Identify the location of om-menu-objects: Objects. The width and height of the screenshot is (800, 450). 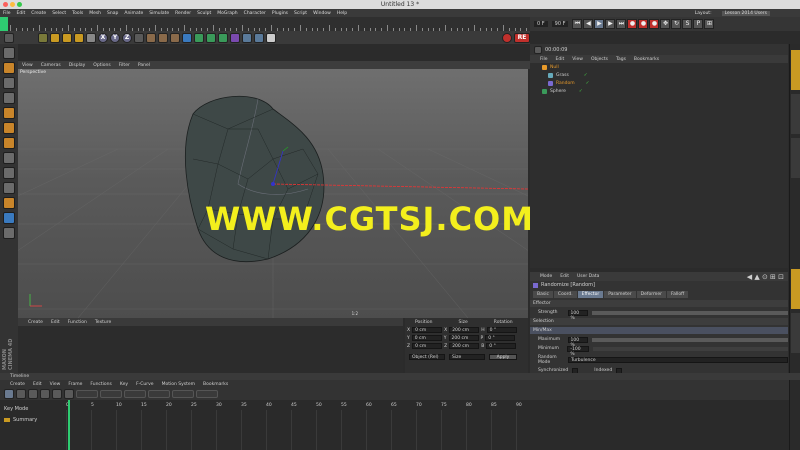
(599, 59).